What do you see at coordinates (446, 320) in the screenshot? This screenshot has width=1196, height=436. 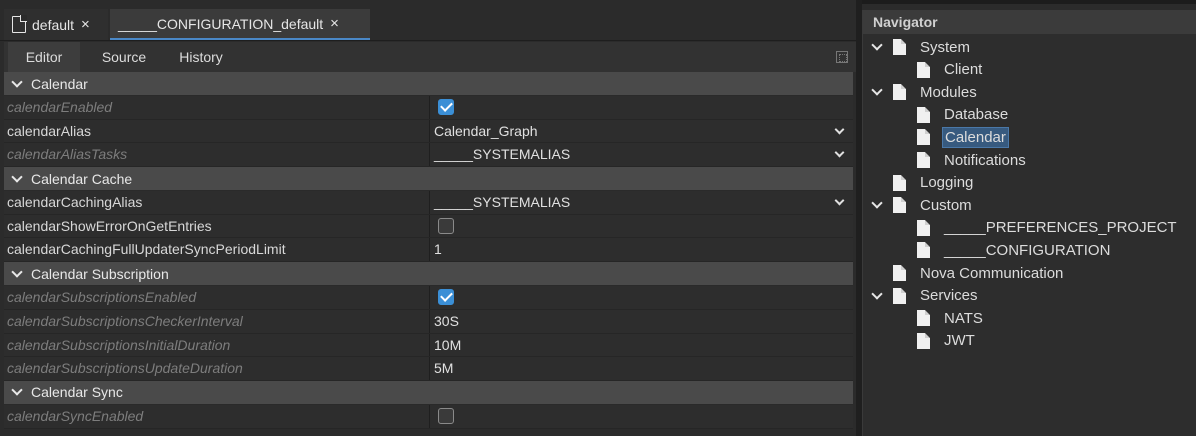 I see `text-value: 30S` at bounding box center [446, 320].